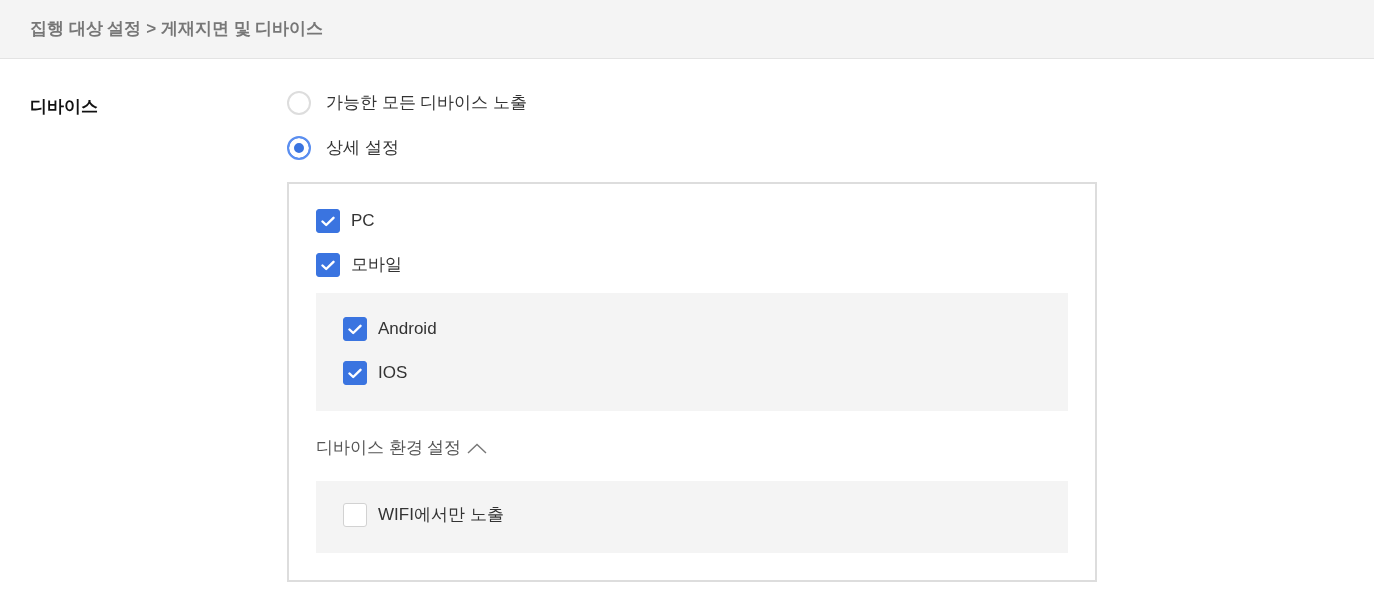 The image size is (1374, 614). I want to click on checkbox-label: WIFI에서만 노출, so click(441, 515).